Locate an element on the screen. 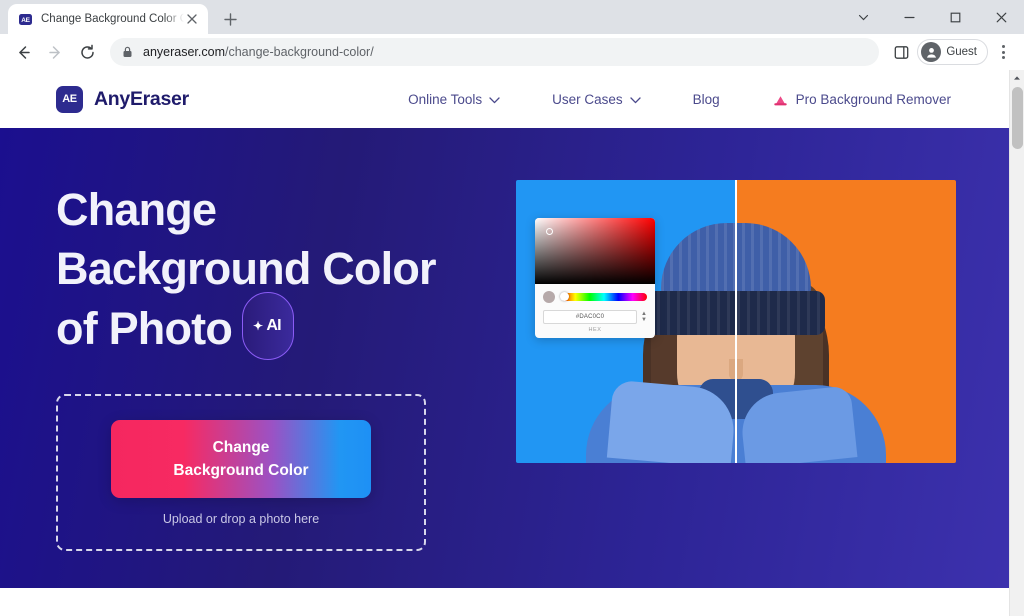 Image resolution: width=1024 pixels, height=616 pixels. tab-close-icon is located at coordinates (192, 19).